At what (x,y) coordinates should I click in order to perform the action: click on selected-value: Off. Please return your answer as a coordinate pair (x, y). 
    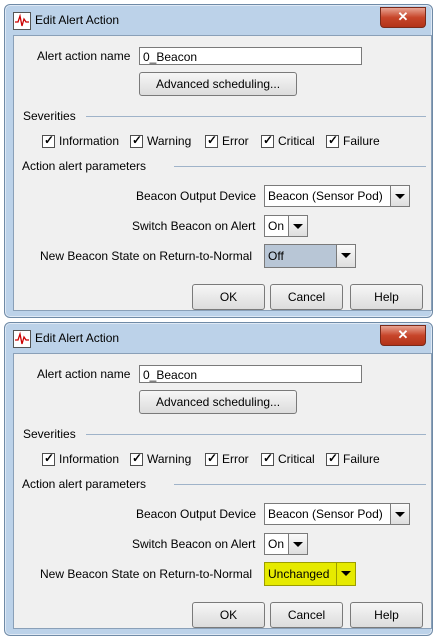
    Looking at the image, I should click on (276, 256).